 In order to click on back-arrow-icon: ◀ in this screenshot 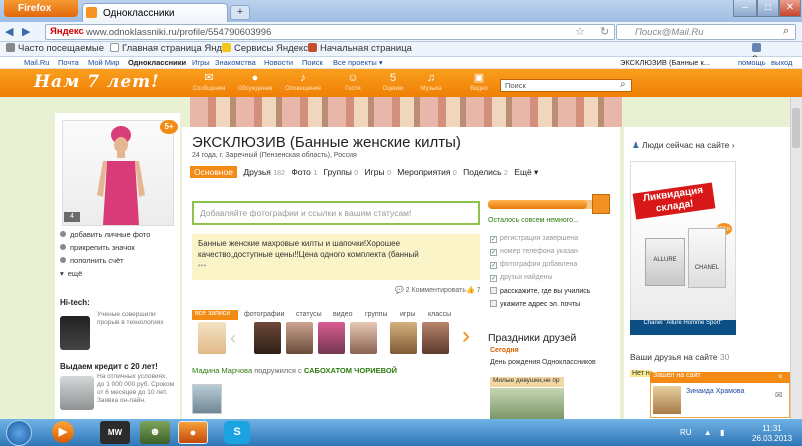, I will do `click(9, 31)`.